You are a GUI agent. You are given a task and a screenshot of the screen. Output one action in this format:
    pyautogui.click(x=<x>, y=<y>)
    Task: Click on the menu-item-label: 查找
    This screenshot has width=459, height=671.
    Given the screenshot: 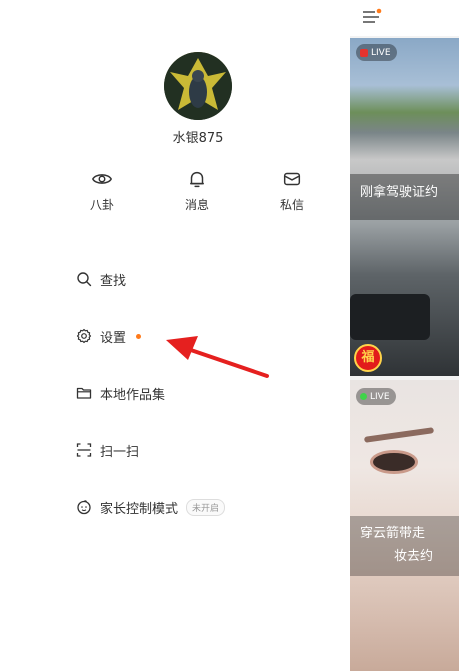 What is the action you would take?
    pyautogui.click(x=113, y=281)
    